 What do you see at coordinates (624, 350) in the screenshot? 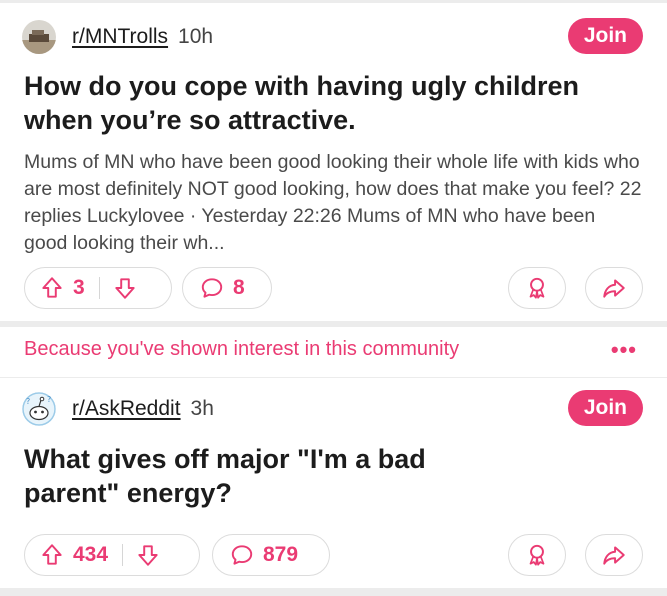
I see `more-options-button: •••` at bounding box center [624, 350].